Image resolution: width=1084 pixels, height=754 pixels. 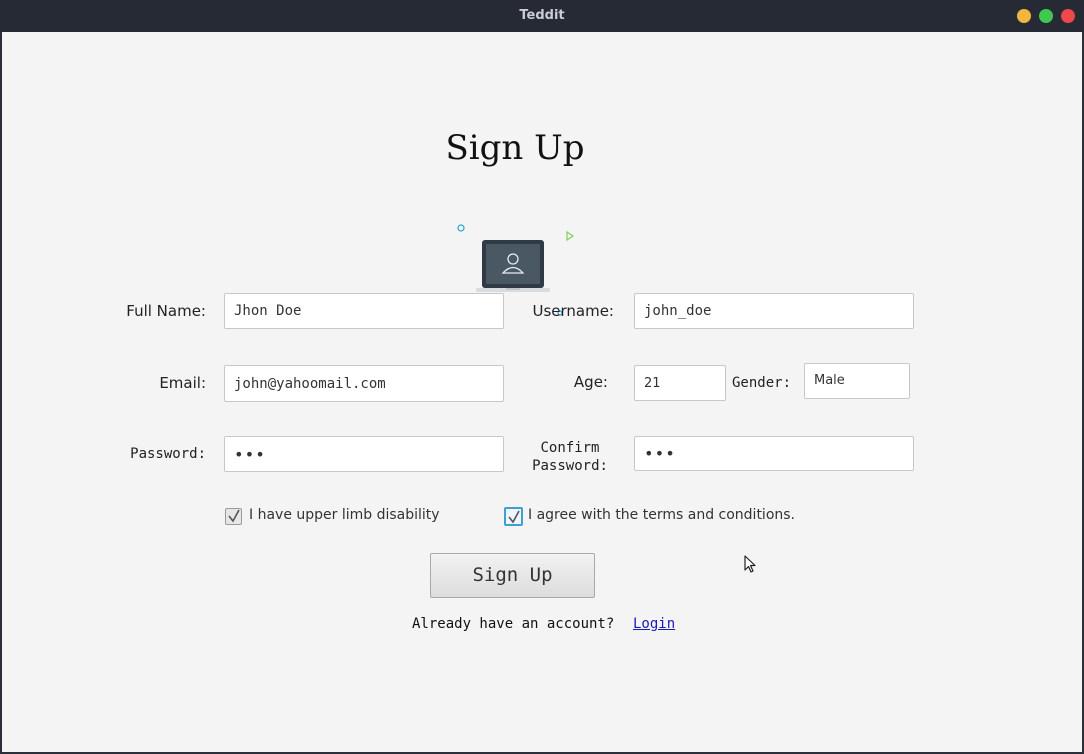 I want to click on username-label: Username:, so click(x=573, y=311).